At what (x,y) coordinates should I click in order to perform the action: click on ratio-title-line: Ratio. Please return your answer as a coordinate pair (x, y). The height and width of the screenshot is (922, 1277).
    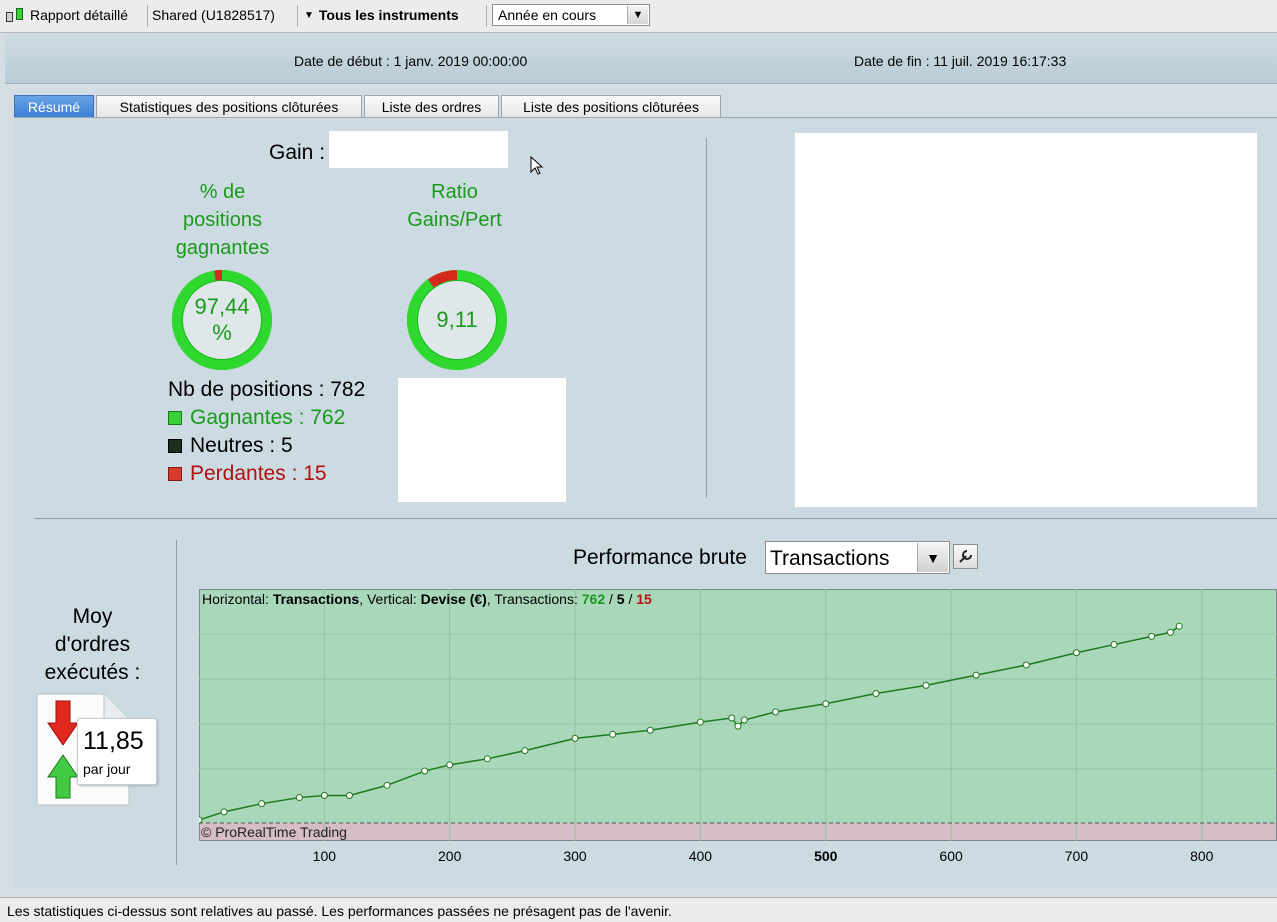
    Looking at the image, I should click on (454, 192).